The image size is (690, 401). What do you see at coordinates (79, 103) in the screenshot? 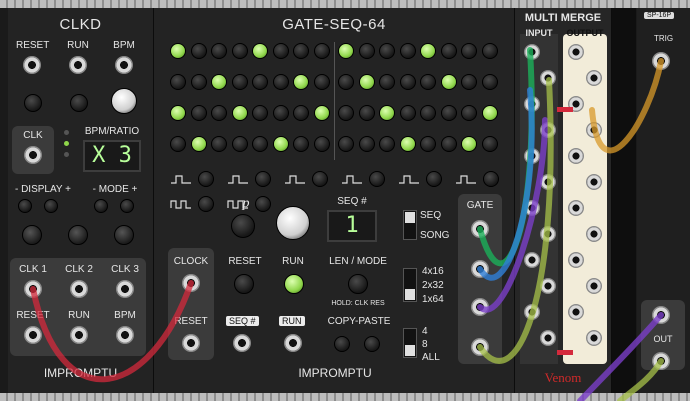
I see `clkd-run-button` at bounding box center [79, 103].